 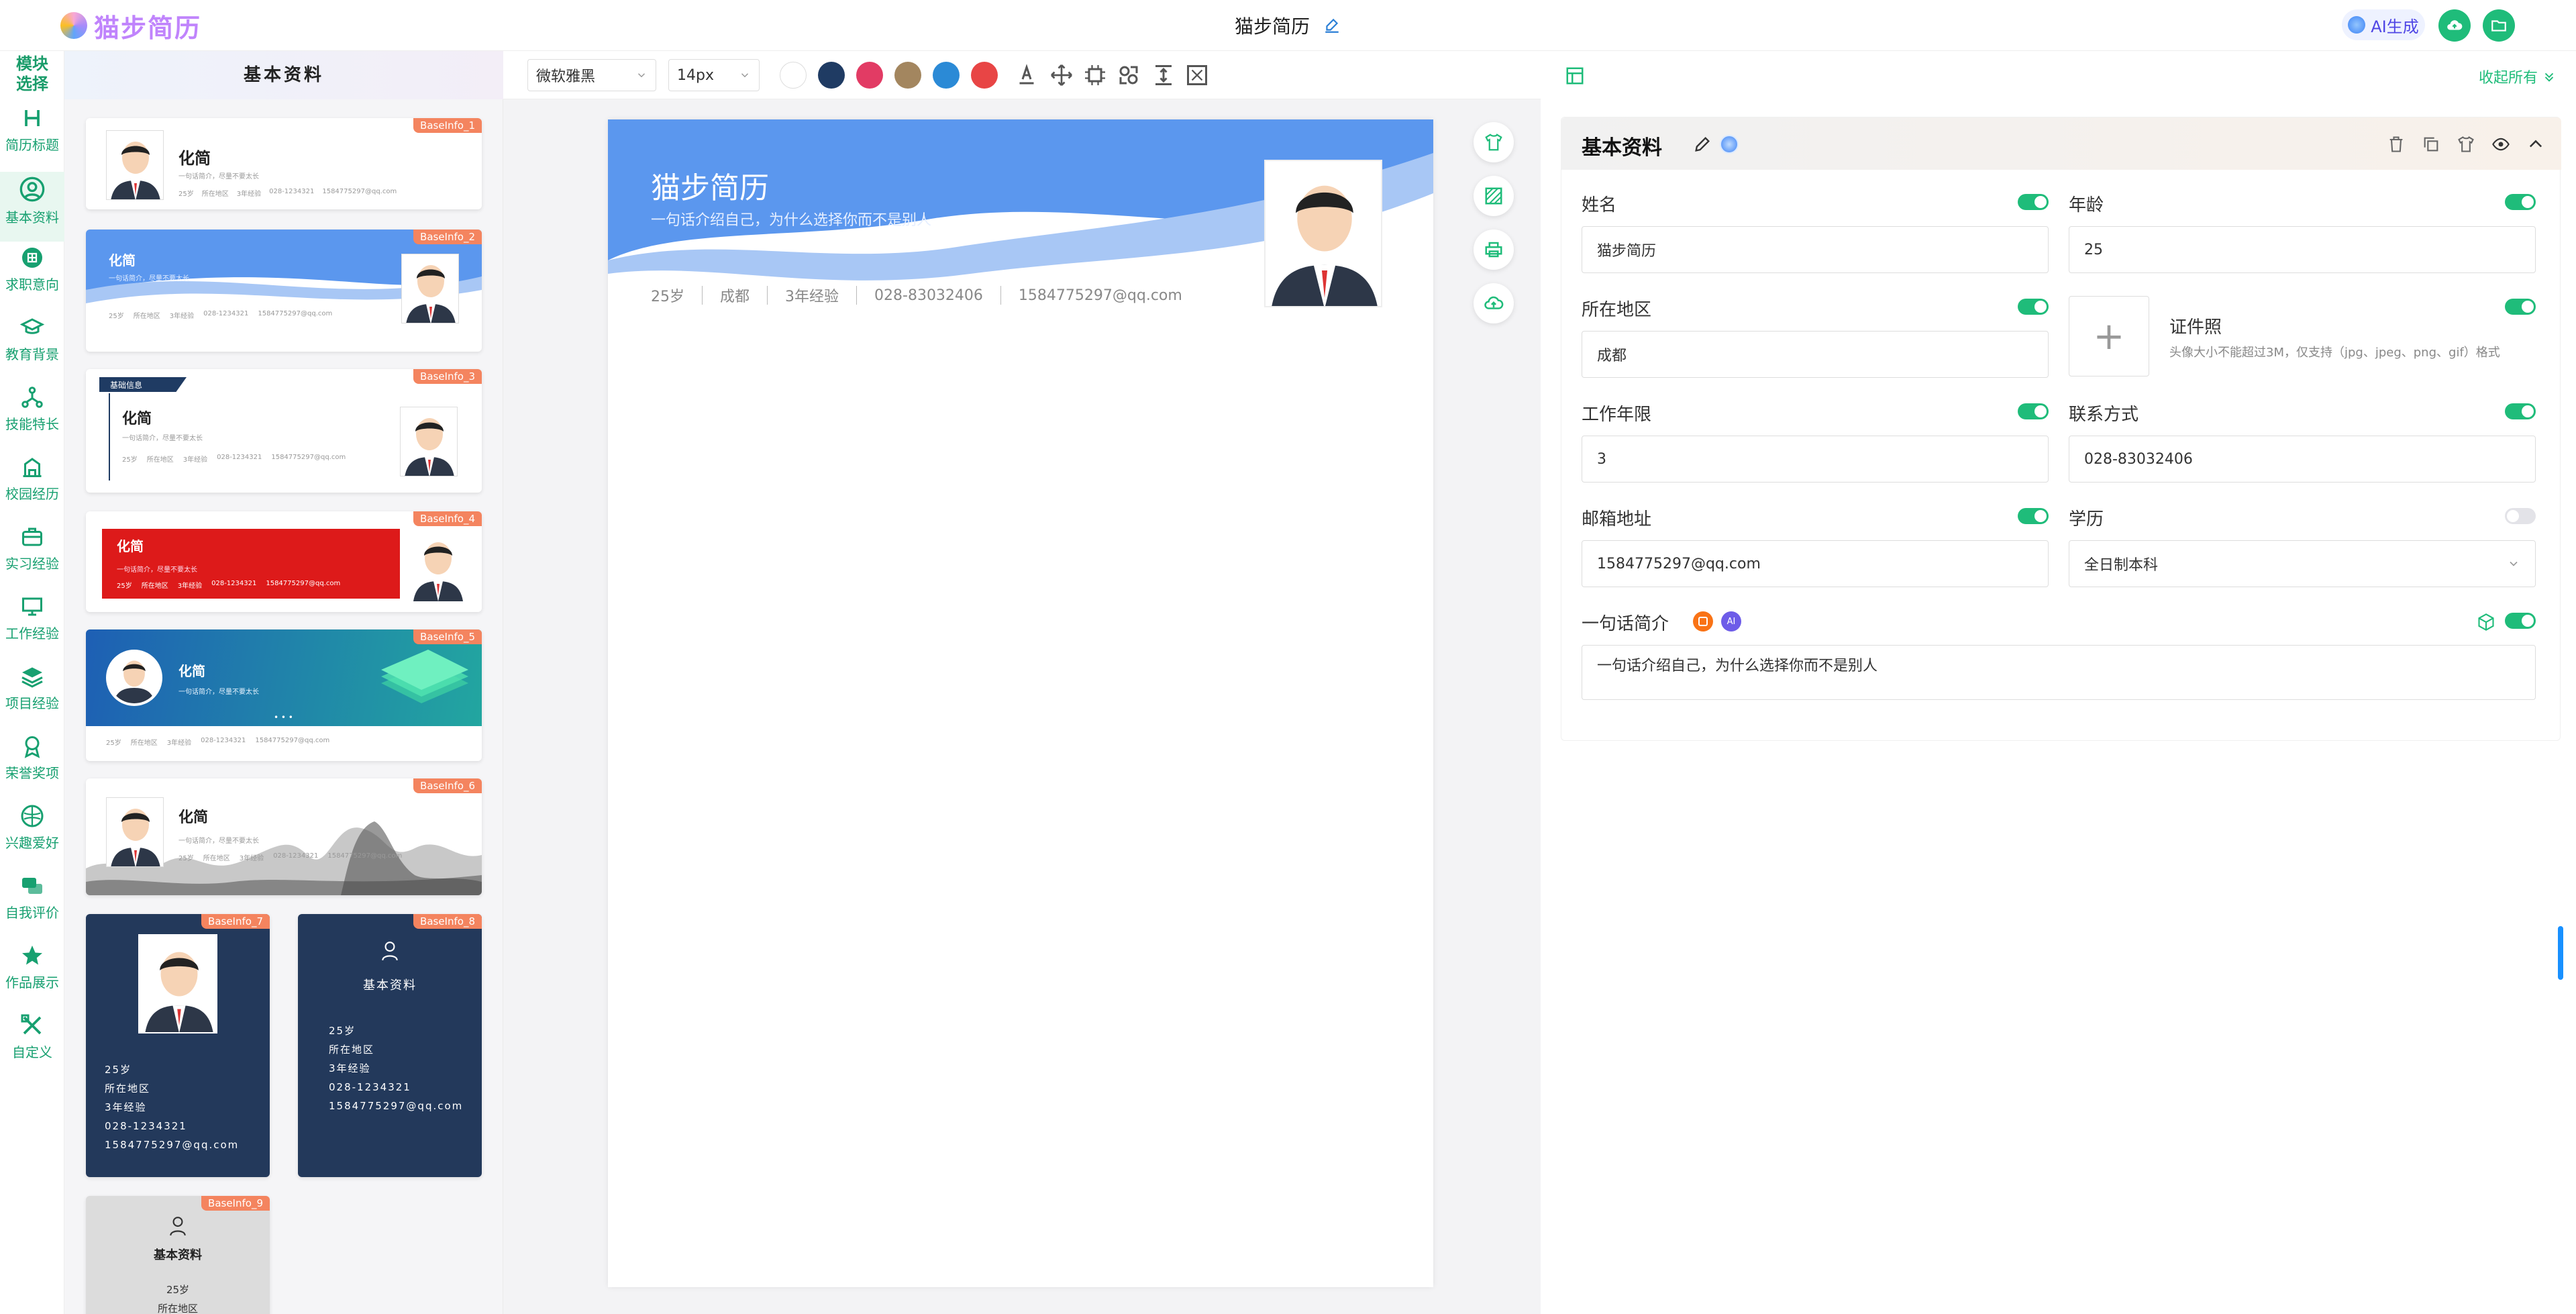 I want to click on template-card-baseinfo-9: BaseInfo_9 基本资料 25岁 所在地区, so click(x=178, y=1255).